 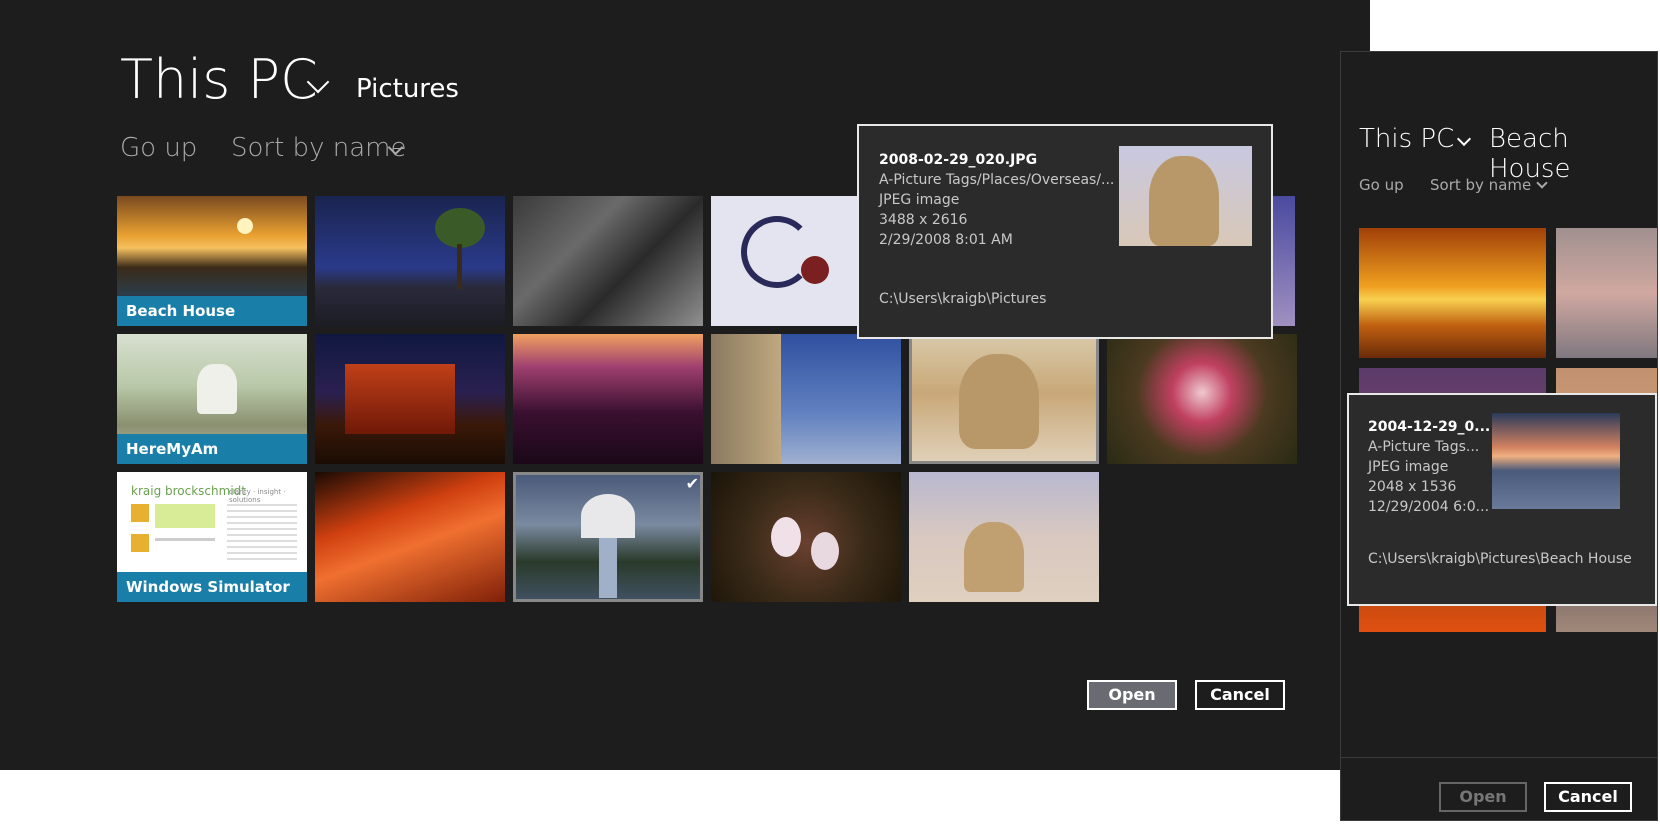 What do you see at coordinates (1412, 487) in the screenshot?
I see `file-dimensions: 2048 x 1536` at bounding box center [1412, 487].